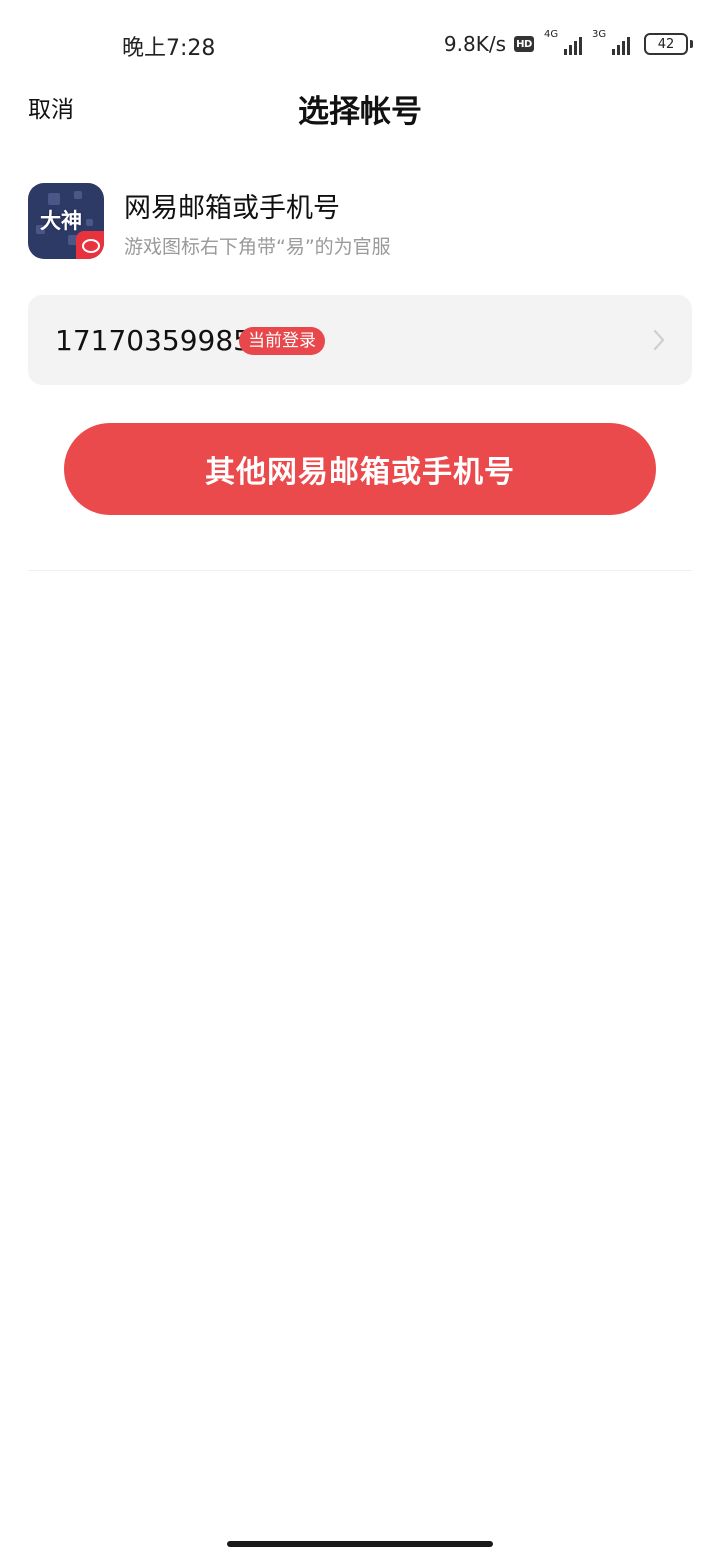  Describe the element at coordinates (360, 112) in the screenshot. I see `page-title: 选择帐号` at that location.